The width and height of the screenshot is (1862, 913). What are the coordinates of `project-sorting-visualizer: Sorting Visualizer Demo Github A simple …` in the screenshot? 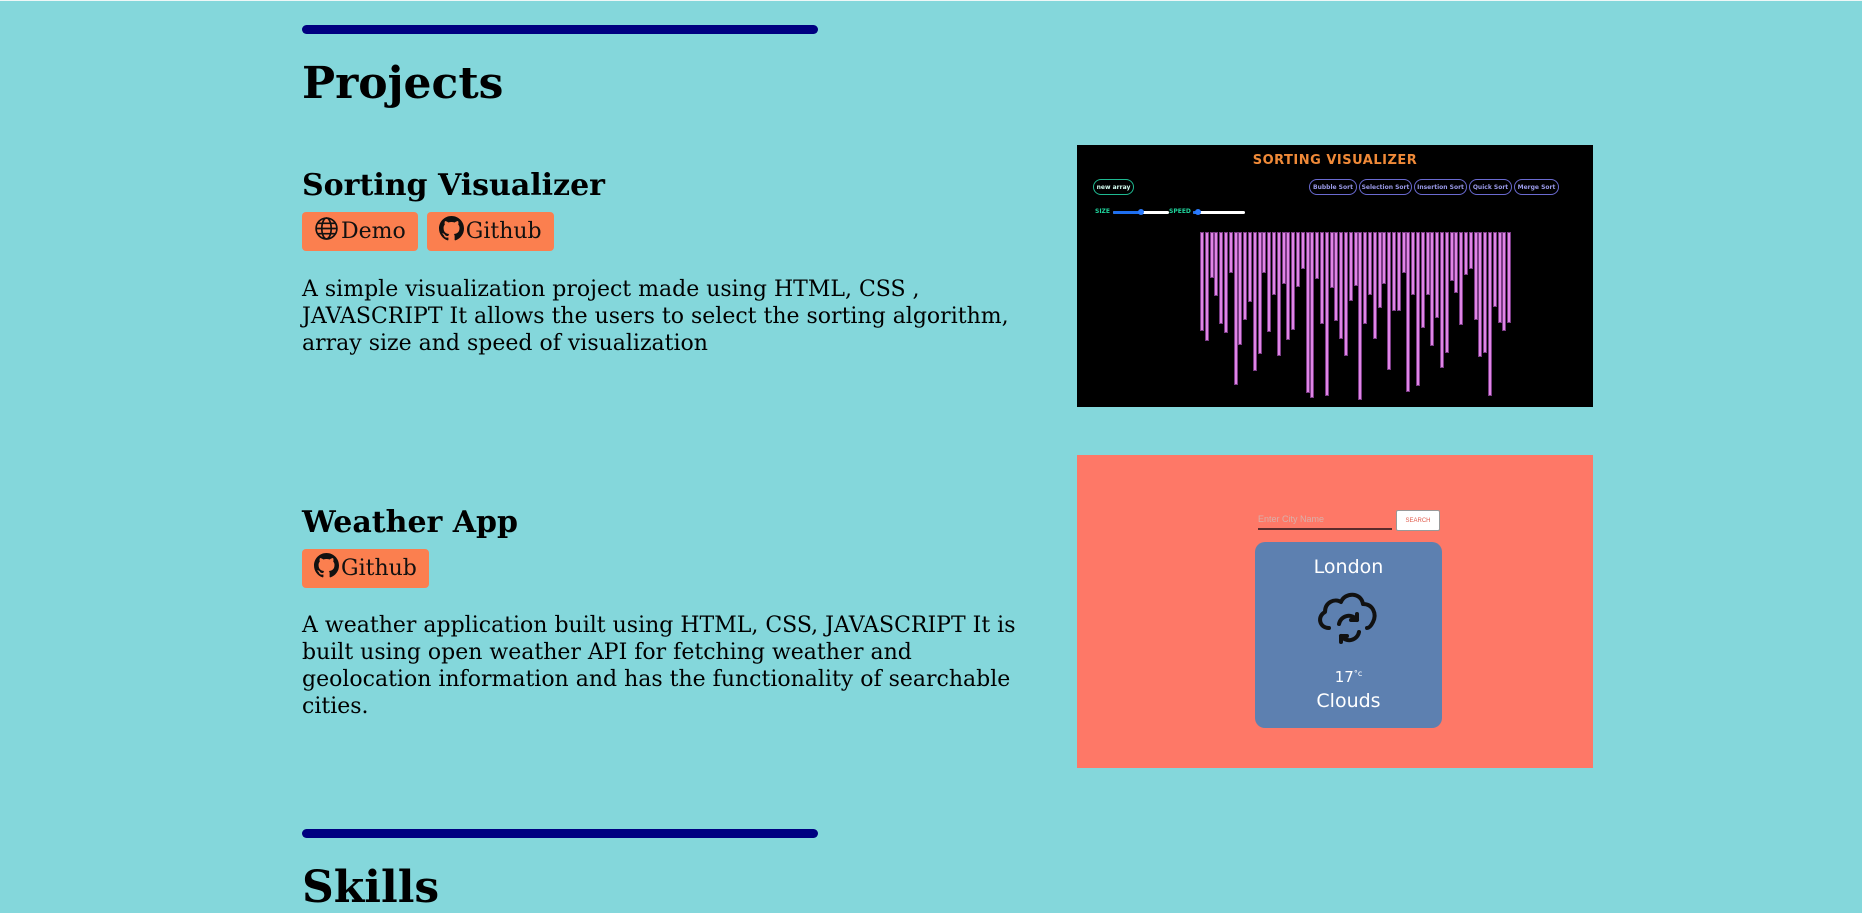 It's located at (682, 264).